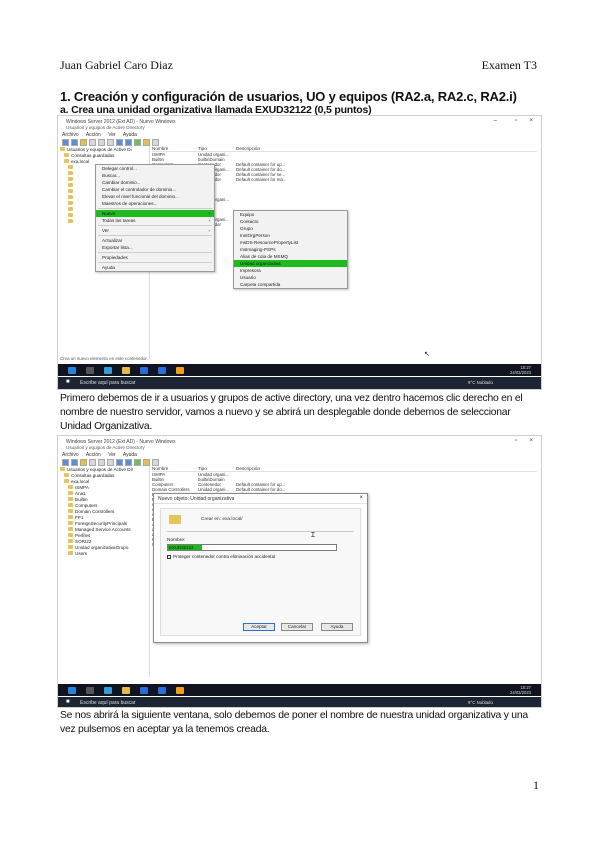 Image resolution: width=599 pixels, height=848 pixels. What do you see at coordinates (290, 221) in the screenshot?
I see `submenu-item: Contacto` at bounding box center [290, 221].